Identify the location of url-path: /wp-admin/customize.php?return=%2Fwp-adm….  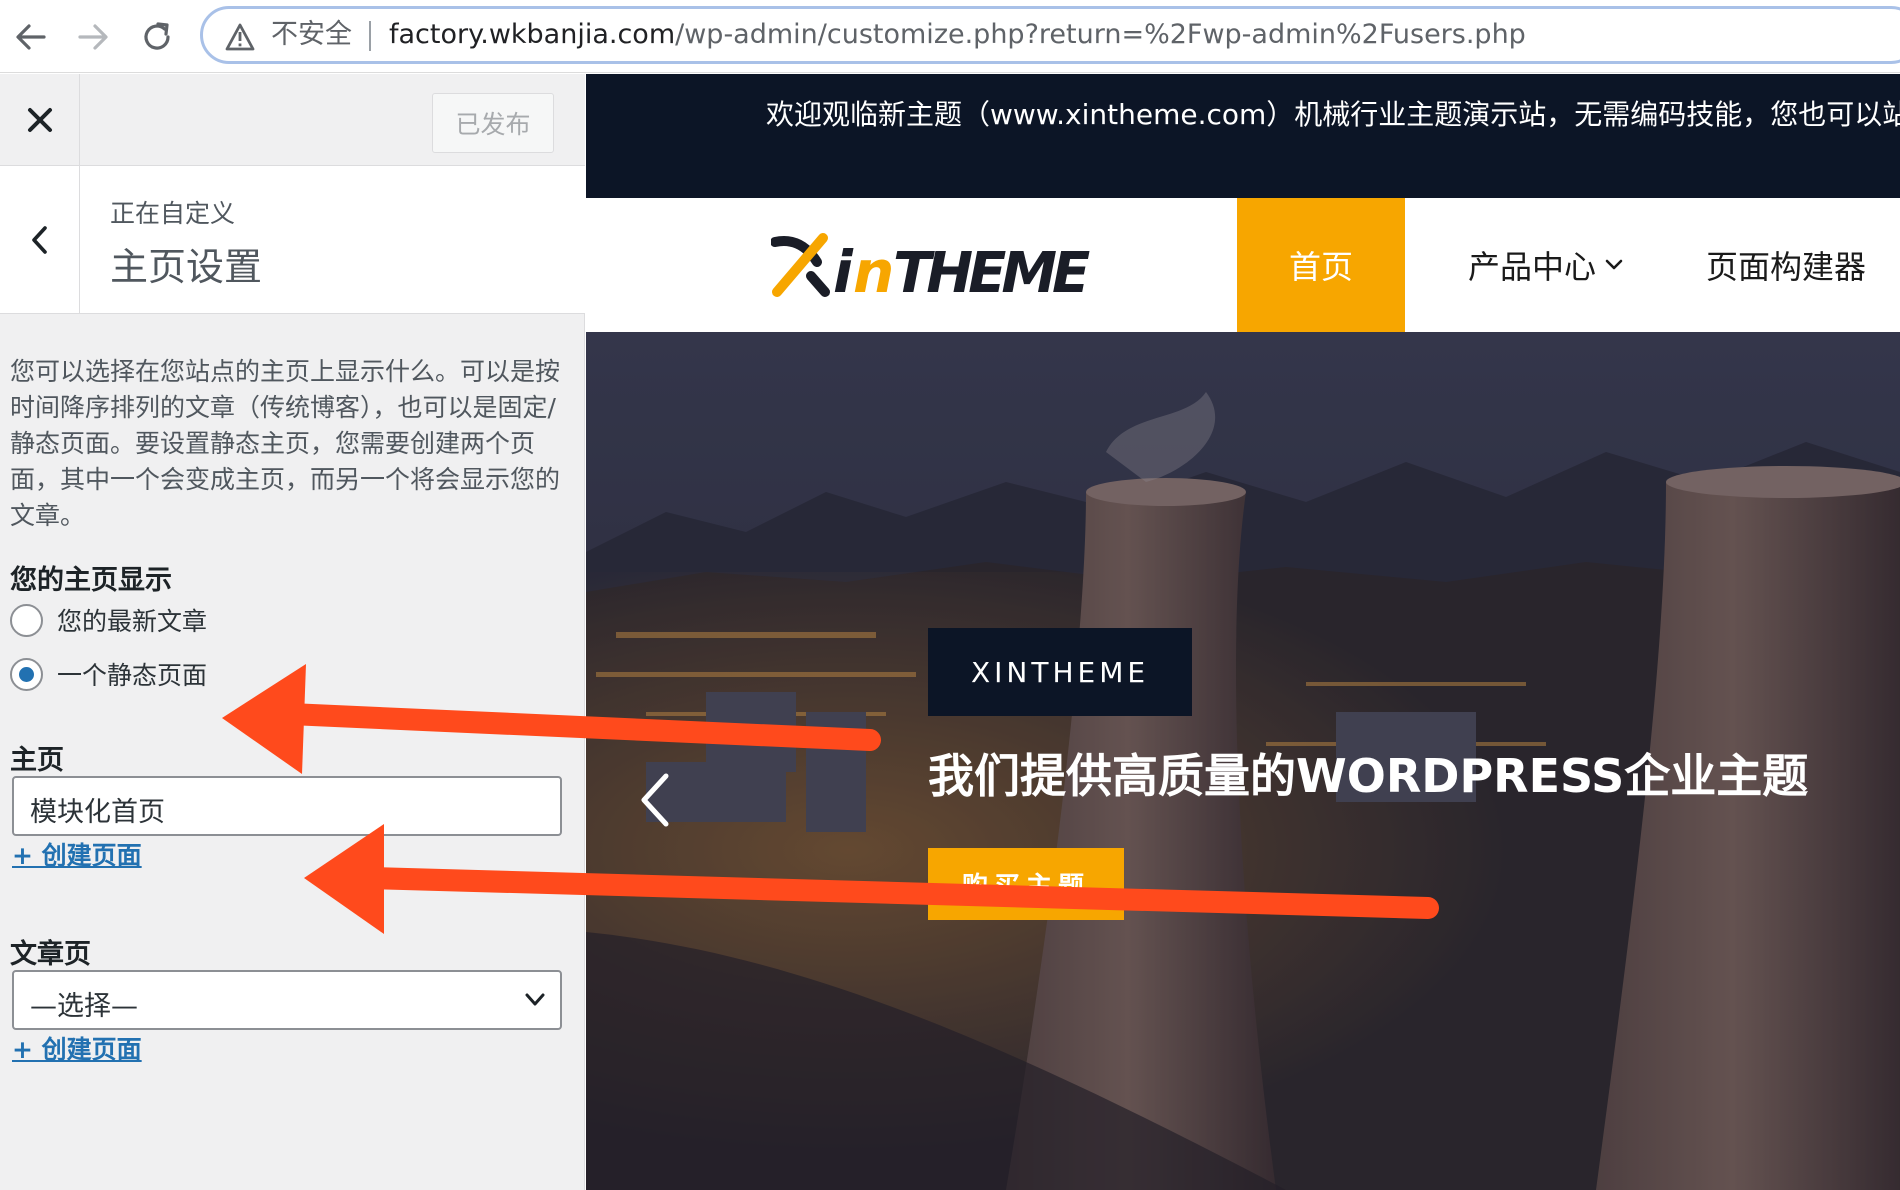
(1100, 34).